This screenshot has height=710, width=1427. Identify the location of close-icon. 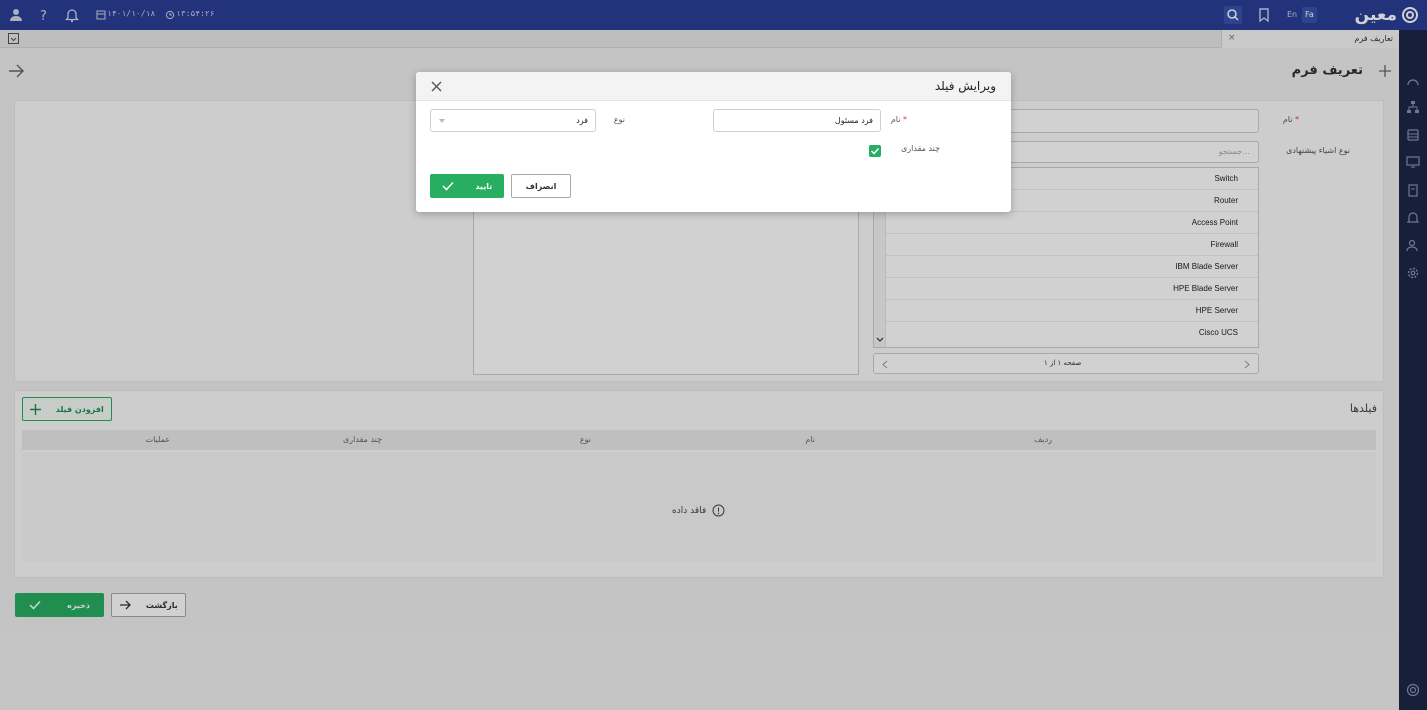
(436, 86).